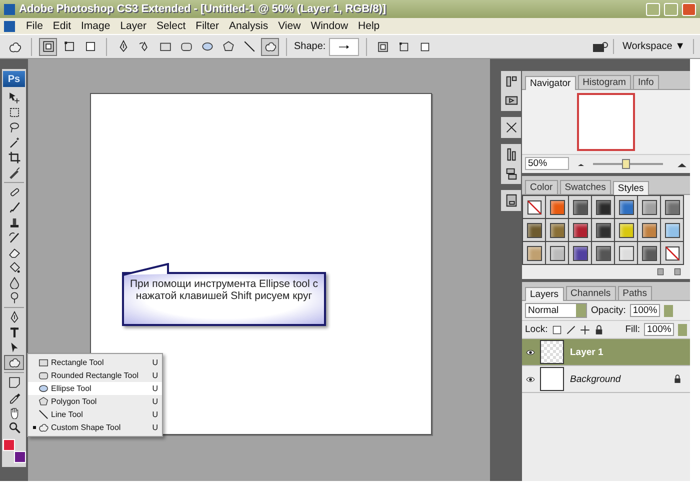  What do you see at coordinates (14, 79) in the screenshot?
I see `app-logo: Ps` at bounding box center [14, 79].